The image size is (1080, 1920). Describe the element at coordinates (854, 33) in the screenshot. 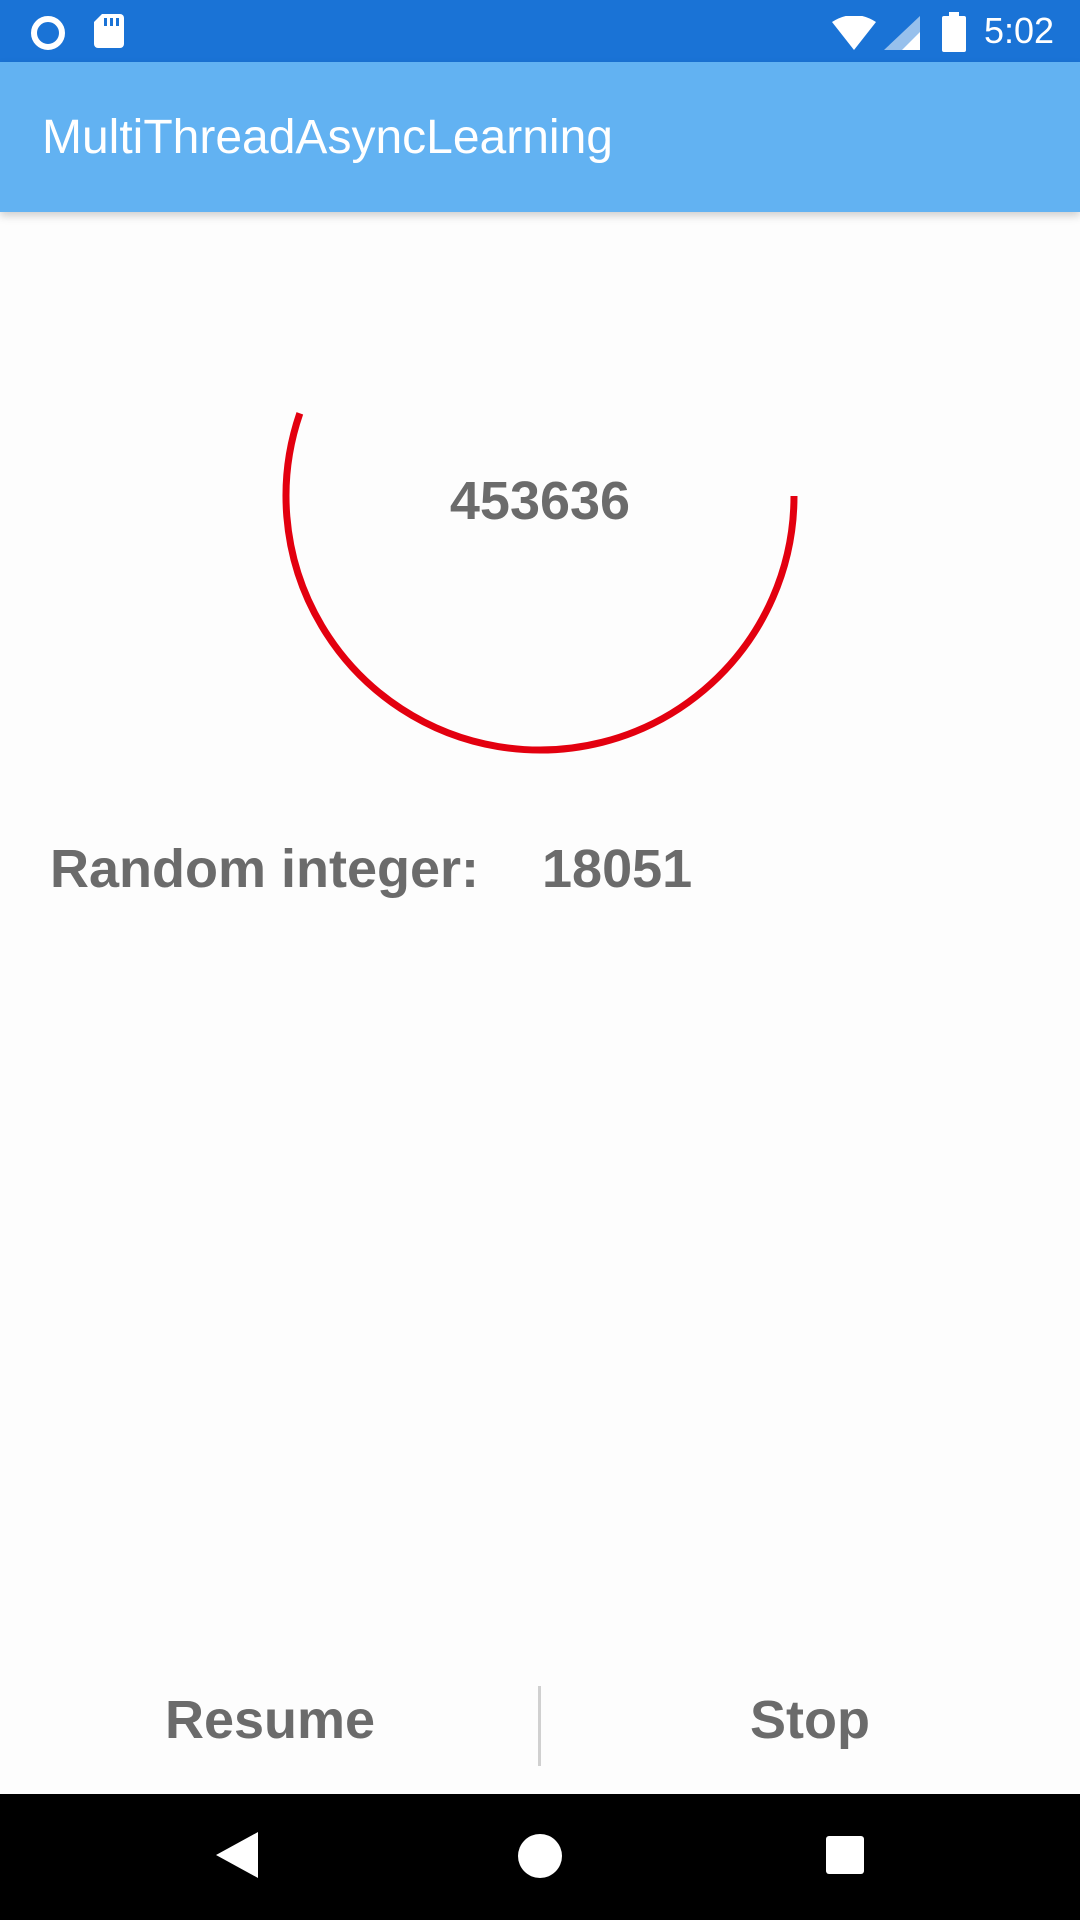

I see `wifi-icon` at that location.